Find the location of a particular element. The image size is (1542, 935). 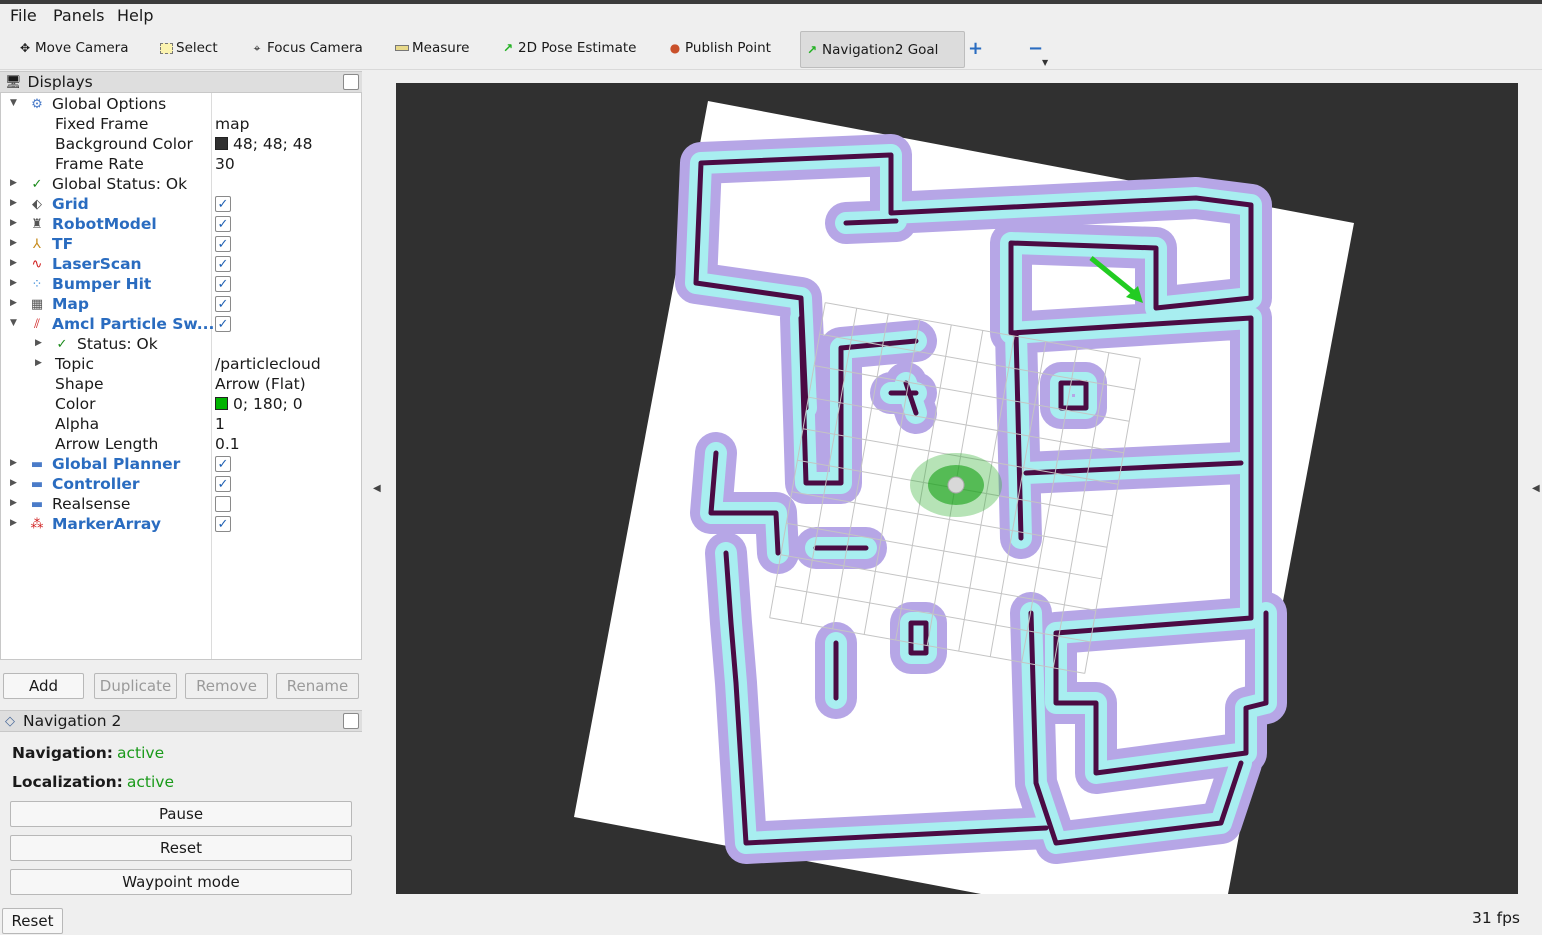

tree-row-realsense: ▶ ▬ Realsense is located at coordinates (181, 504).